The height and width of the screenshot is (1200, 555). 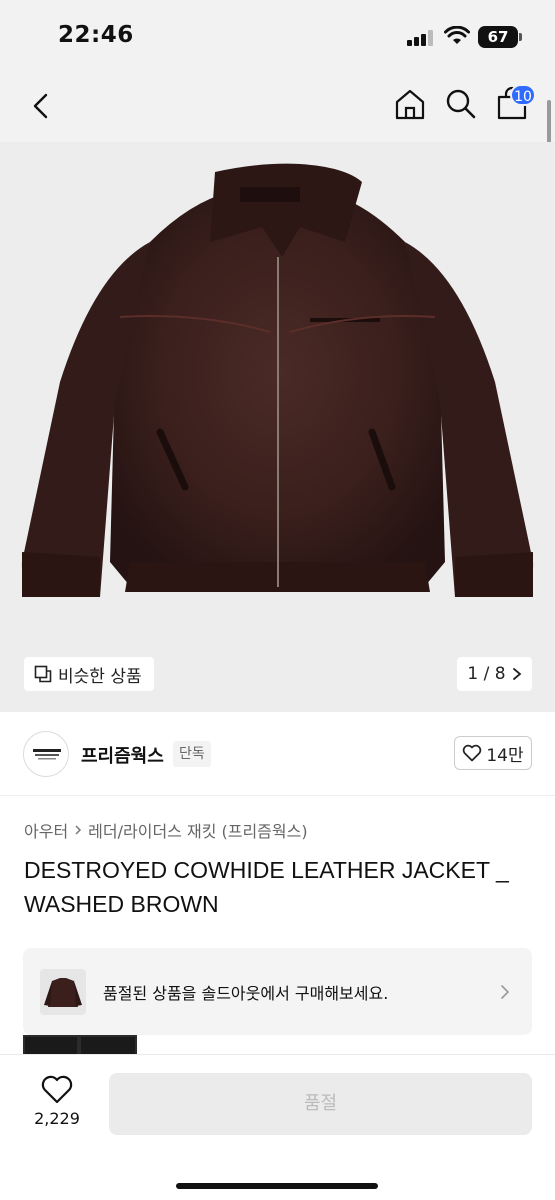 What do you see at coordinates (192, 754) in the screenshot?
I see `exclusive-badge: 단독` at bounding box center [192, 754].